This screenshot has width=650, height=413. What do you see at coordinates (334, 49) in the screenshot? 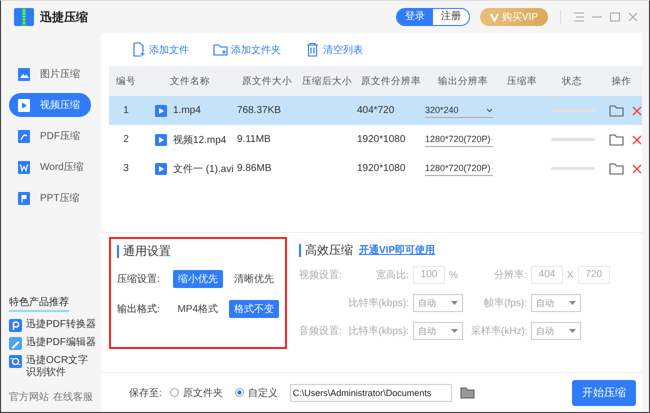
I see `clear-button: 清空列表` at bounding box center [334, 49].